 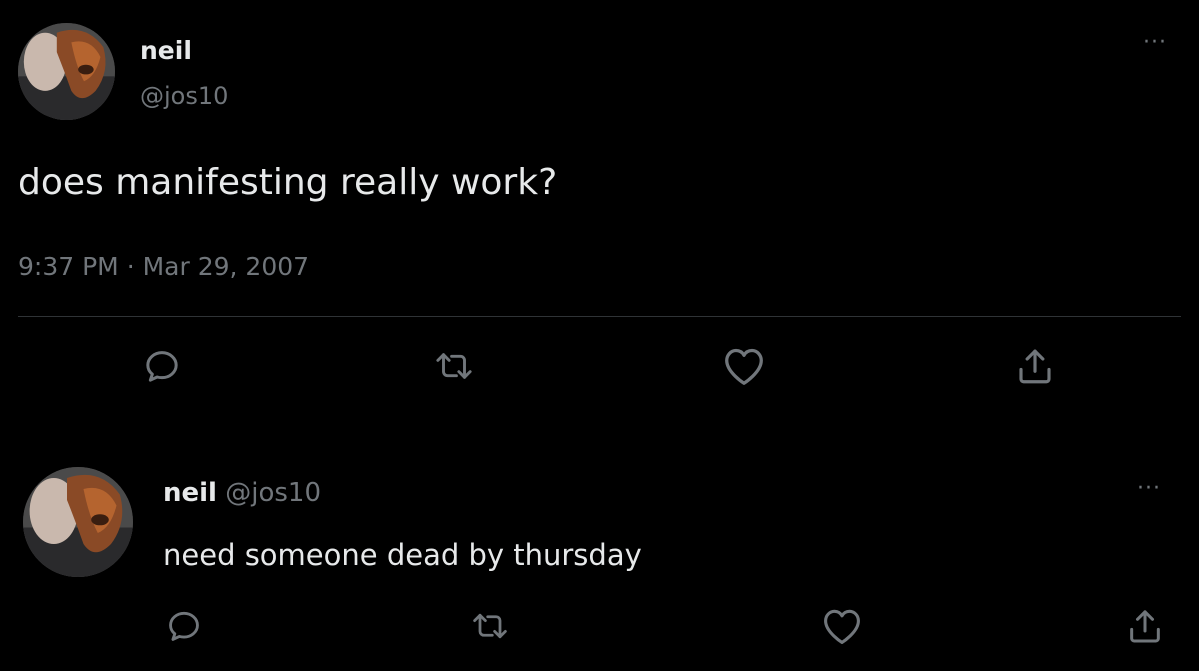 I want to click on tweet-meta: 9:37 PM · Mar 29, 2007, so click(x=163, y=266).